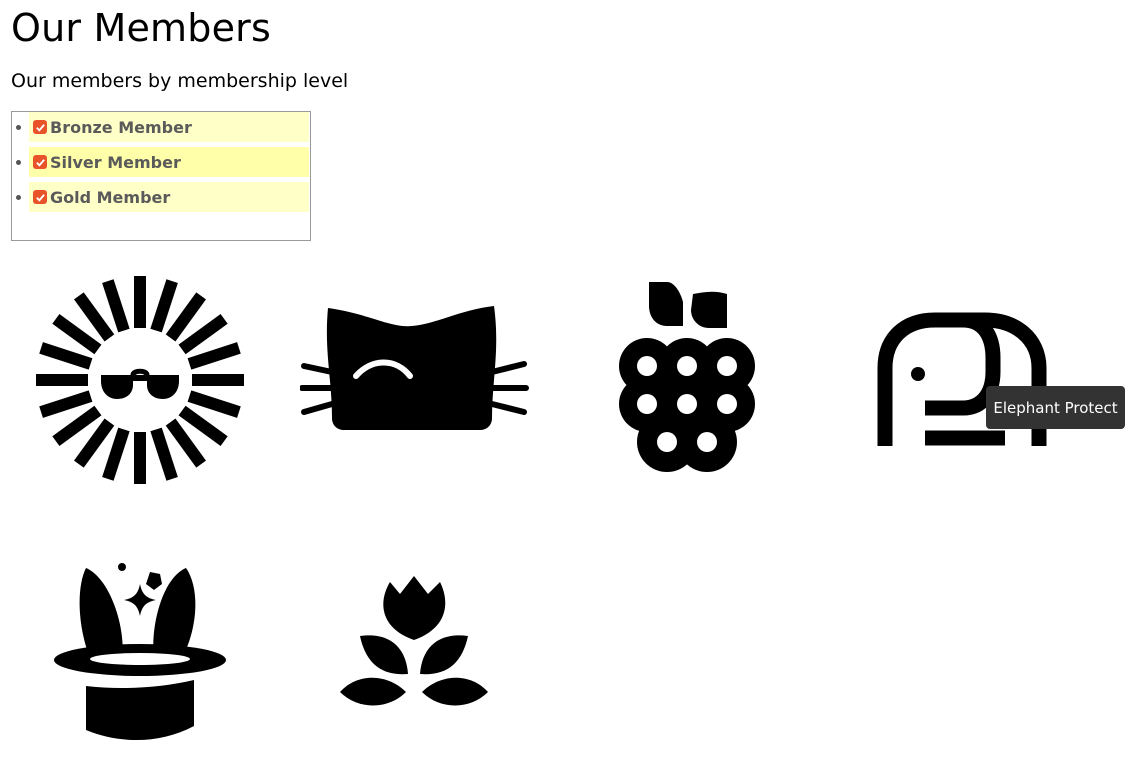  I want to click on silver-checkbox, so click(40, 162).